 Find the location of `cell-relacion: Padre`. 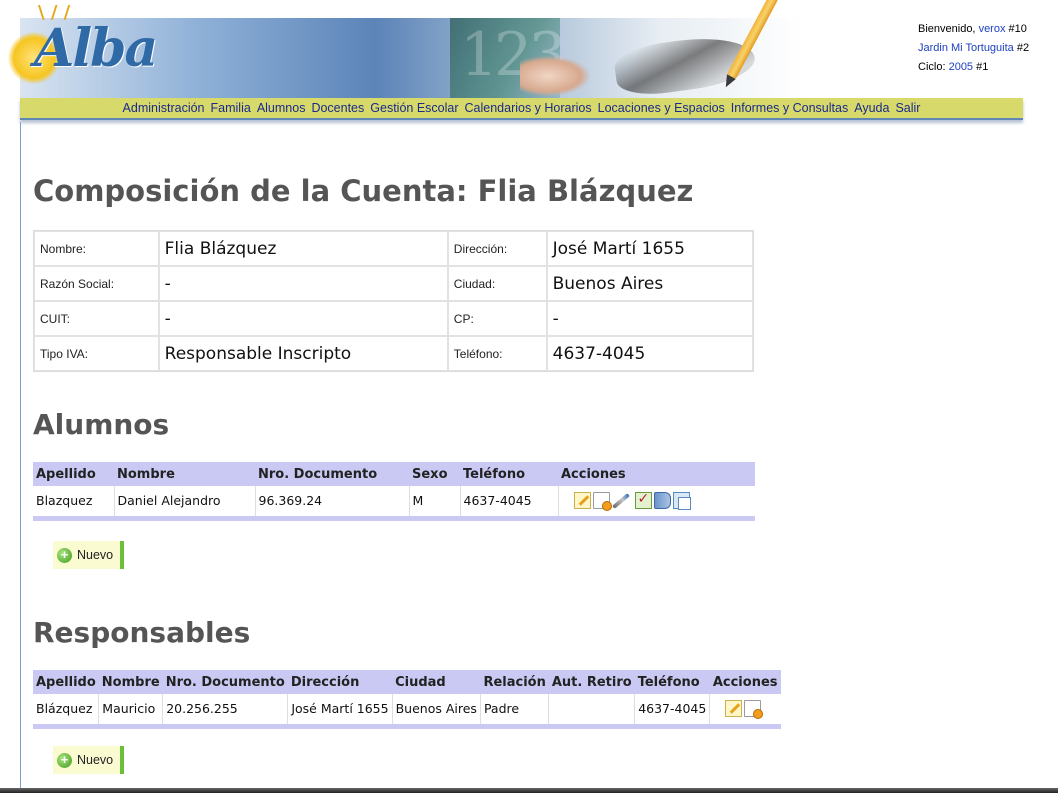

cell-relacion: Padre is located at coordinates (515, 710).